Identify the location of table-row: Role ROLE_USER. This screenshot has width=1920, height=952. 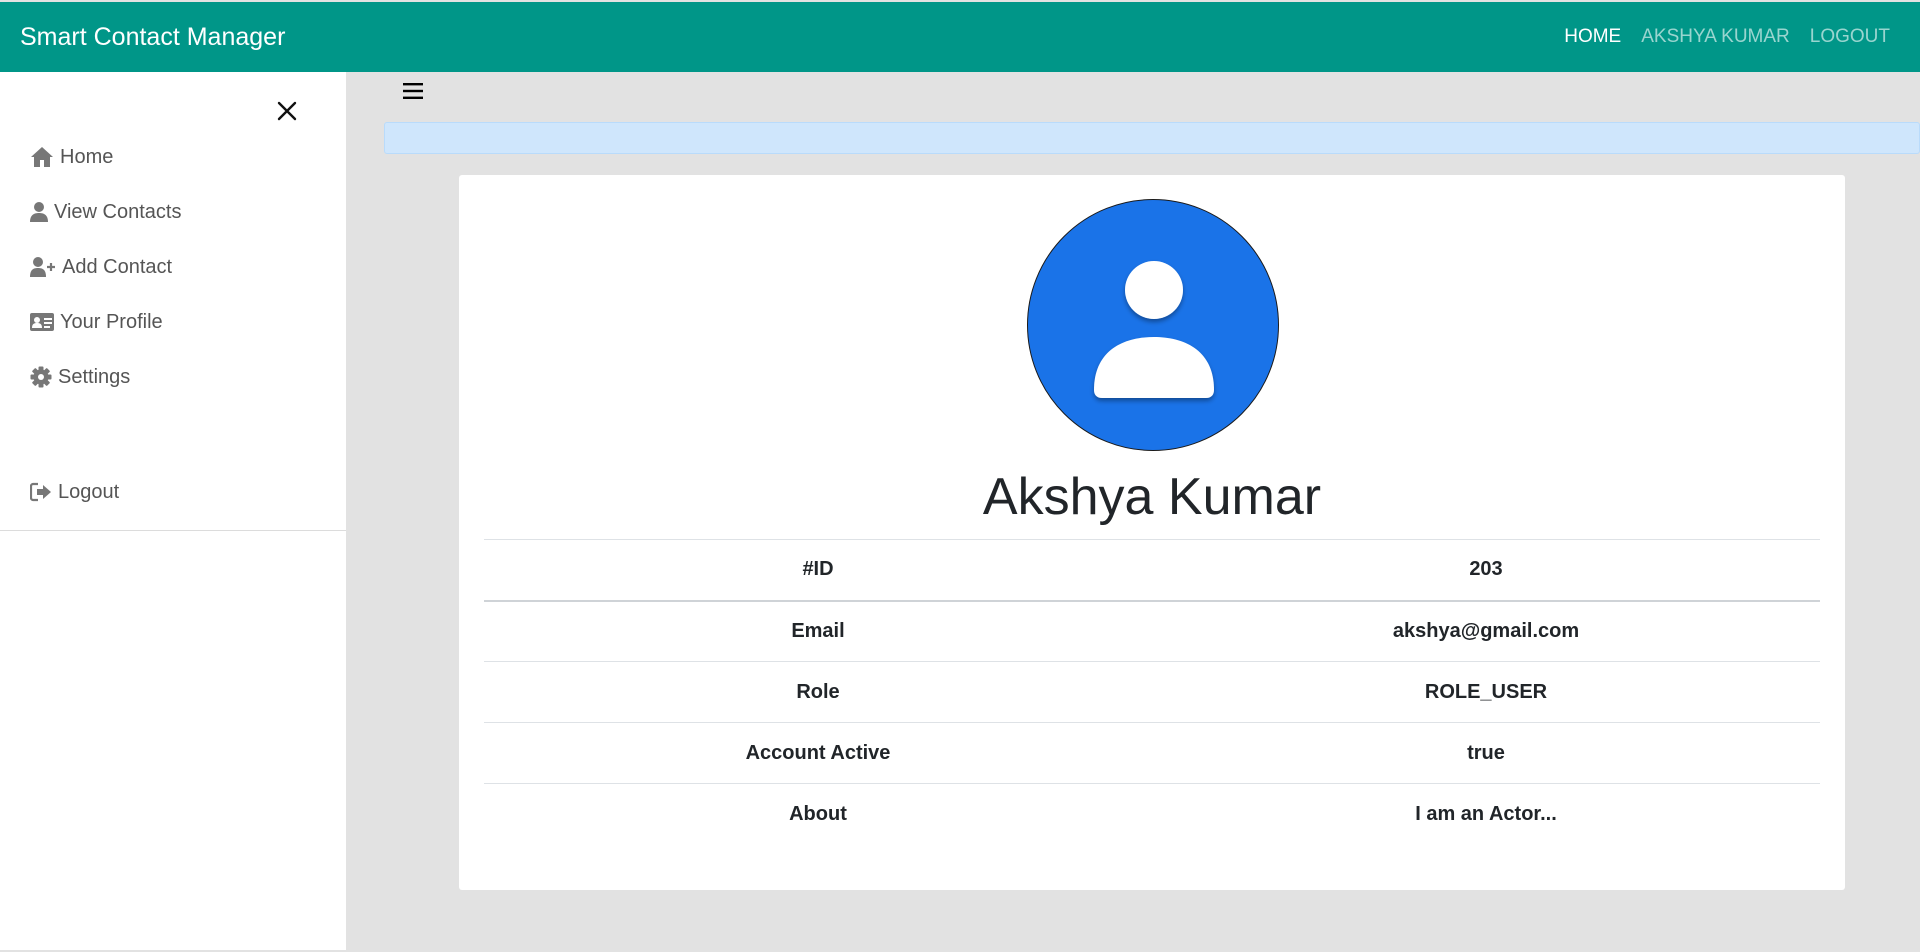
(1152, 692).